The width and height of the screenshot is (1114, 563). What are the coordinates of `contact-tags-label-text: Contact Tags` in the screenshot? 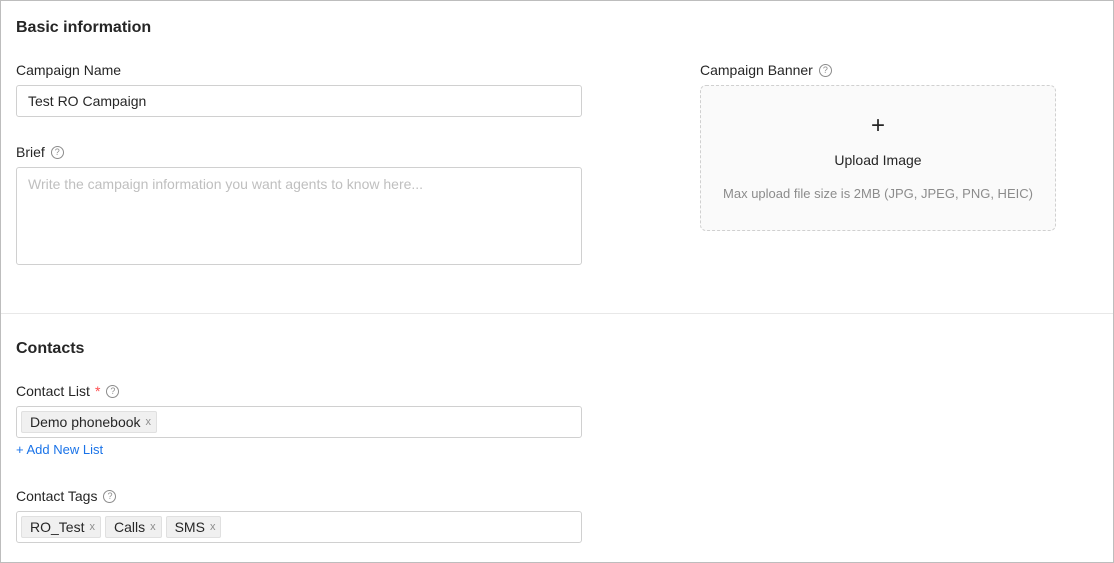 It's located at (57, 496).